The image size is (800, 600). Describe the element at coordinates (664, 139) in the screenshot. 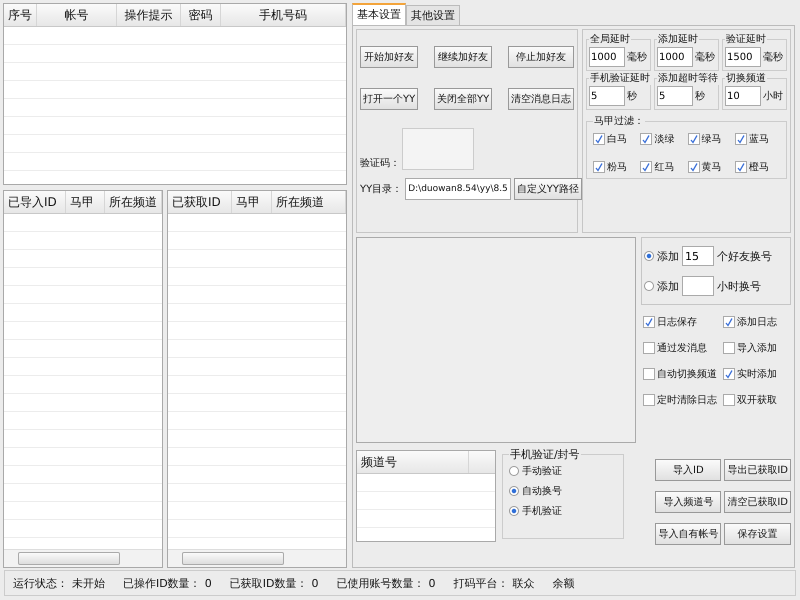

I see `checkbox-label: 淡绿` at that location.